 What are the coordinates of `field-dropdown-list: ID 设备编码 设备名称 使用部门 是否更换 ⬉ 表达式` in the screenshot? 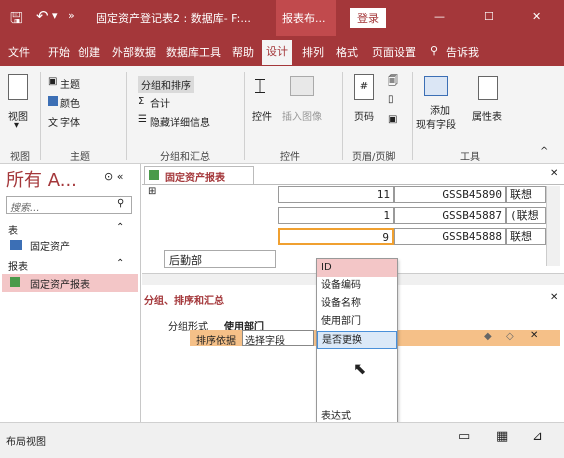 It's located at (357, 341).